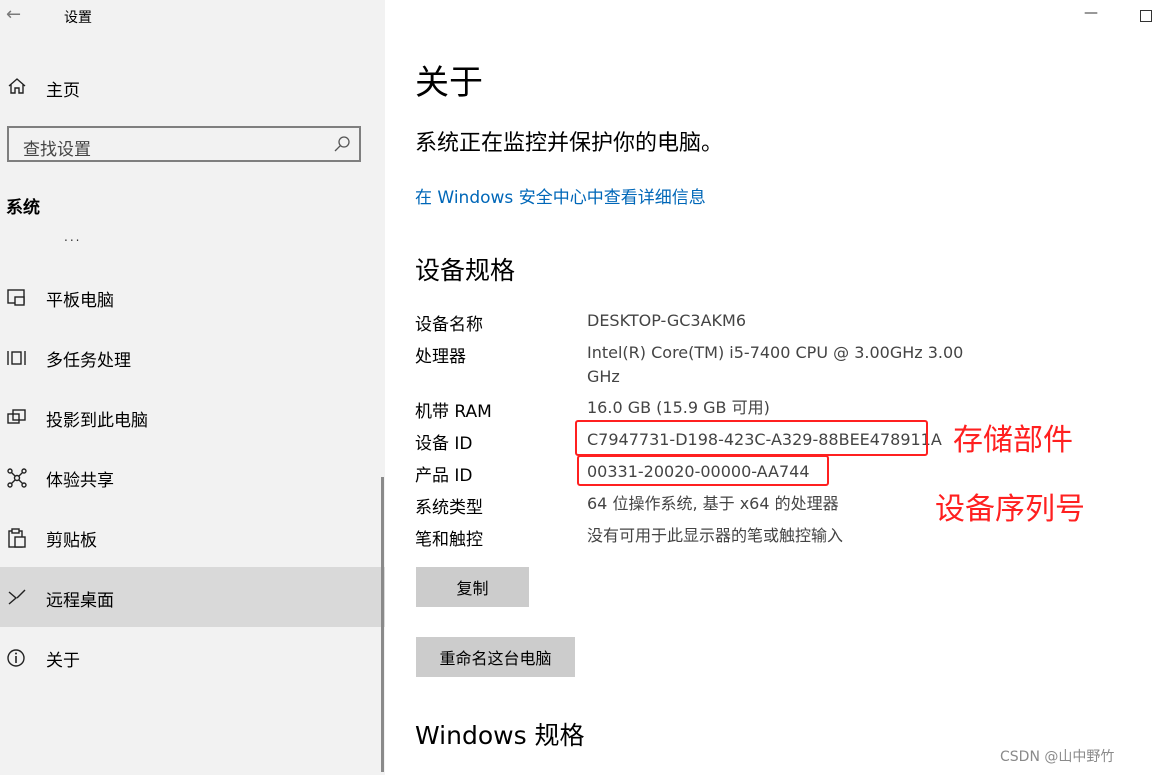 The width and height of the screenshot is (1153, 775). What do you see at coordinates (560, 195) in the screenshot?
I see `security-center-link: 在 Windows 安全中心中查看详细信息` at bounding box center [560, 195].